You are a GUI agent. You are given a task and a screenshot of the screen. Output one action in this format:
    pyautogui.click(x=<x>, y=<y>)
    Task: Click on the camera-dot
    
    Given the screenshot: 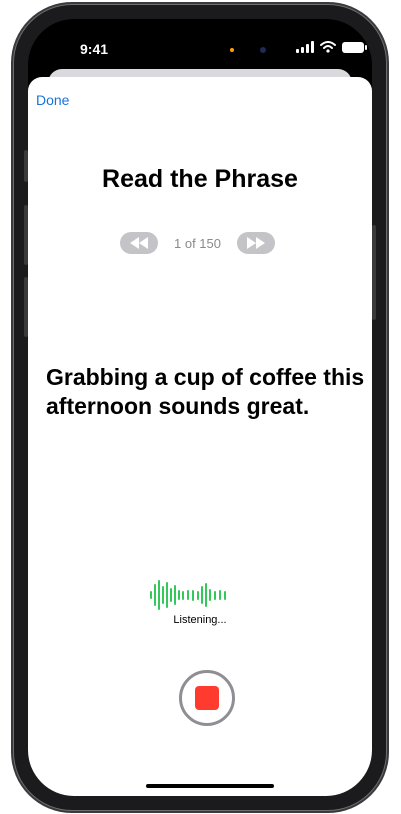 What is the action you would take?
    pyautogui.click(x=263, y=50)
    